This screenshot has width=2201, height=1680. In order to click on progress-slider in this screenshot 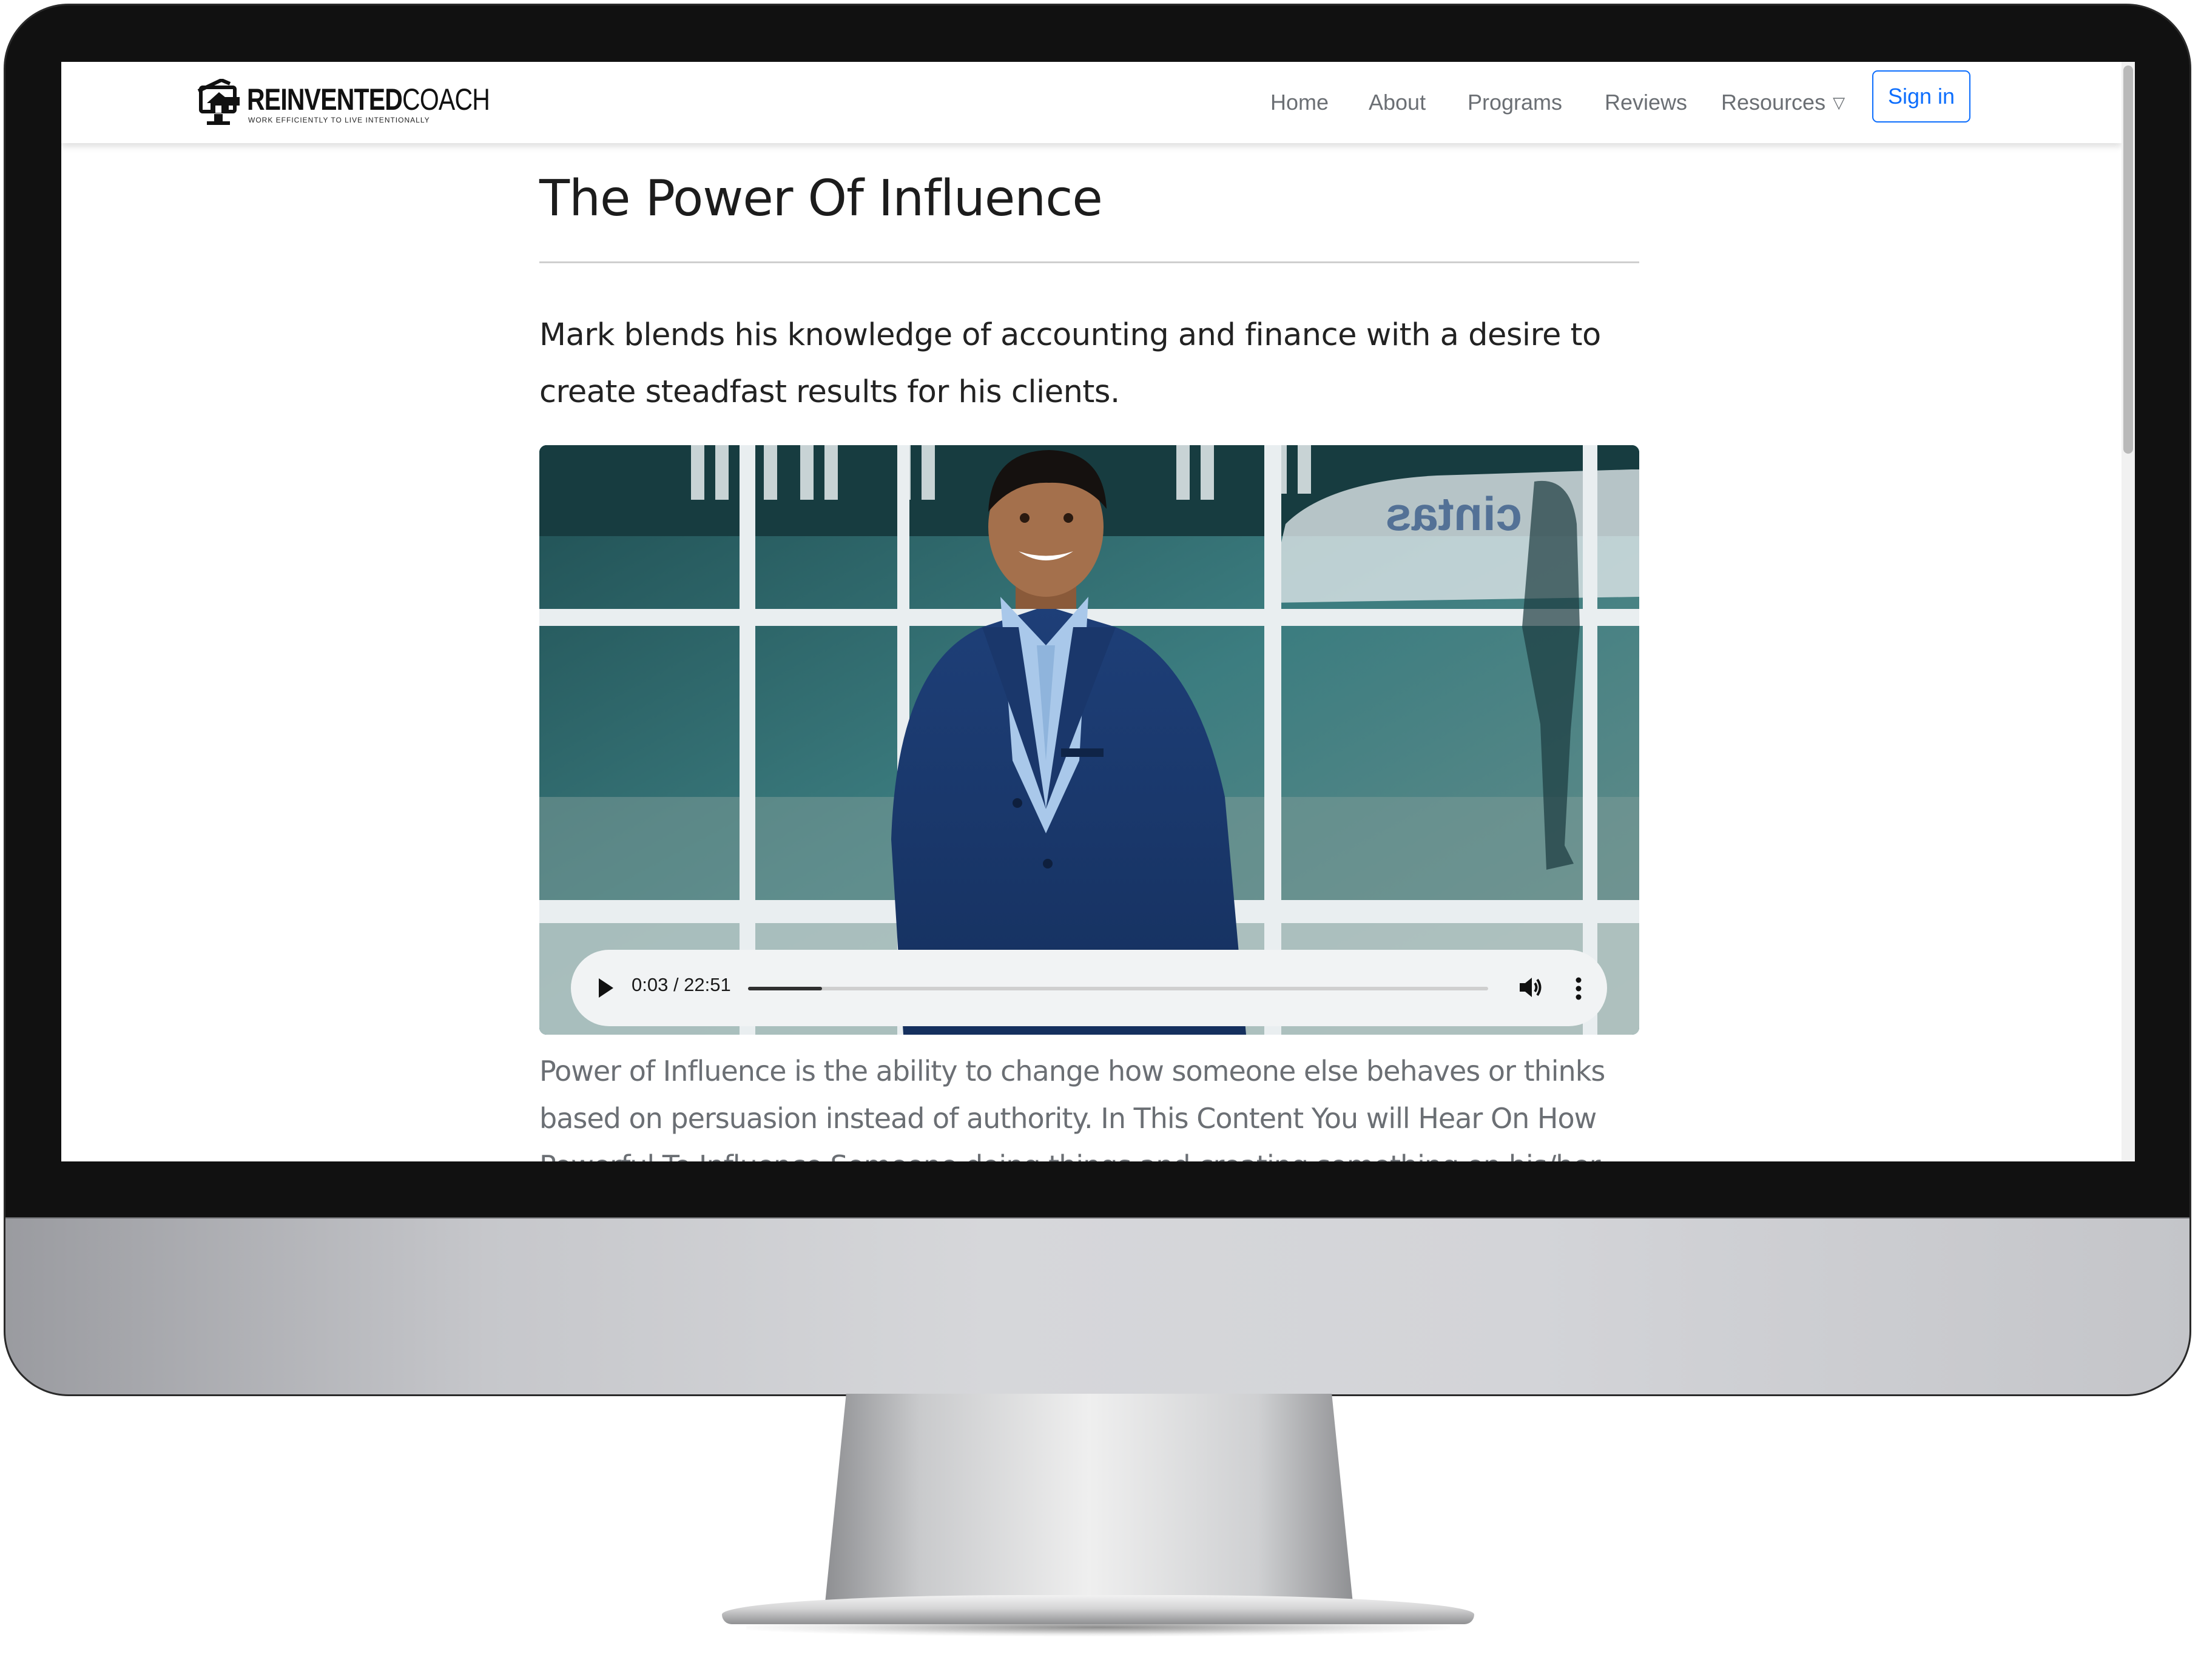, I will do `click(1118, 988)`.